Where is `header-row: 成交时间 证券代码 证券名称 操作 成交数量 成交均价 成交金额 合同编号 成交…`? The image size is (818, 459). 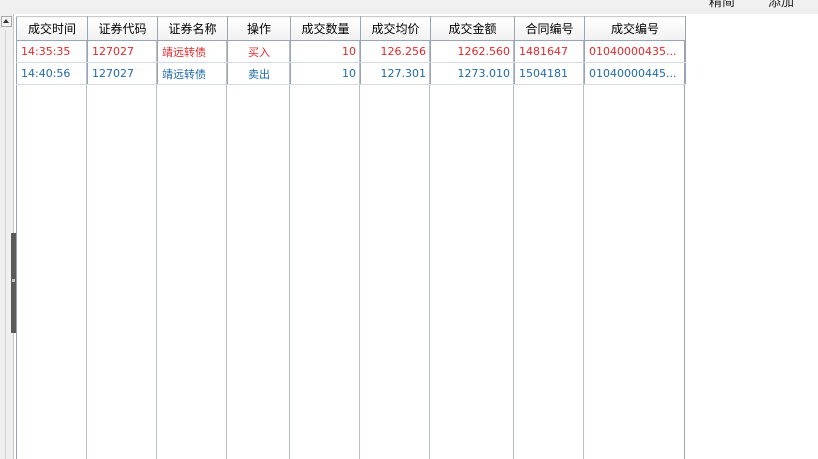
header-row: 成交时间 证券代码 证券名称 操作 成交数量 成交均价 成交金额 合同编号 成交… is located at coordinates (351, 28).